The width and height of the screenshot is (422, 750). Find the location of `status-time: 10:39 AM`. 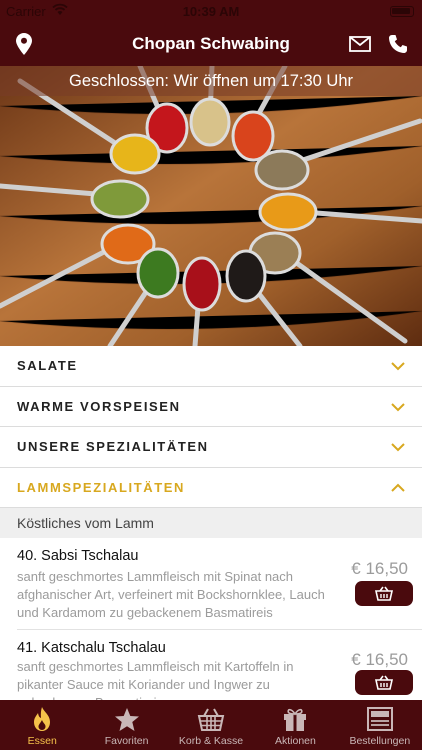

status-time: 10:39 AM is located at coordinates (211, 11).